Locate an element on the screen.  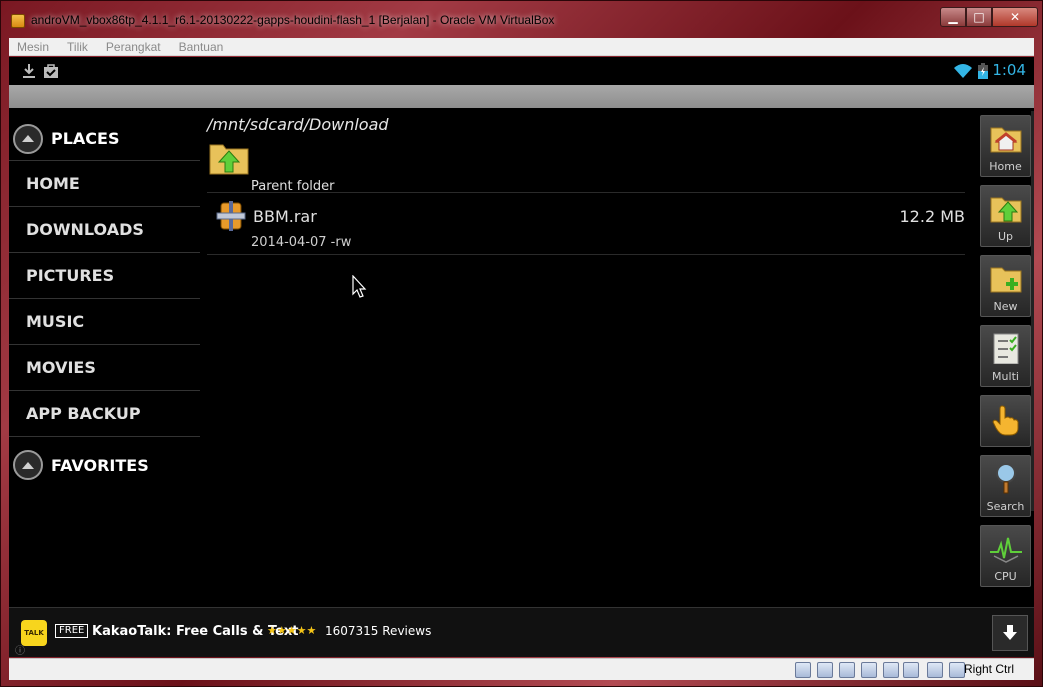
cpu-graph-icon is located at coordinates (1006, 550).